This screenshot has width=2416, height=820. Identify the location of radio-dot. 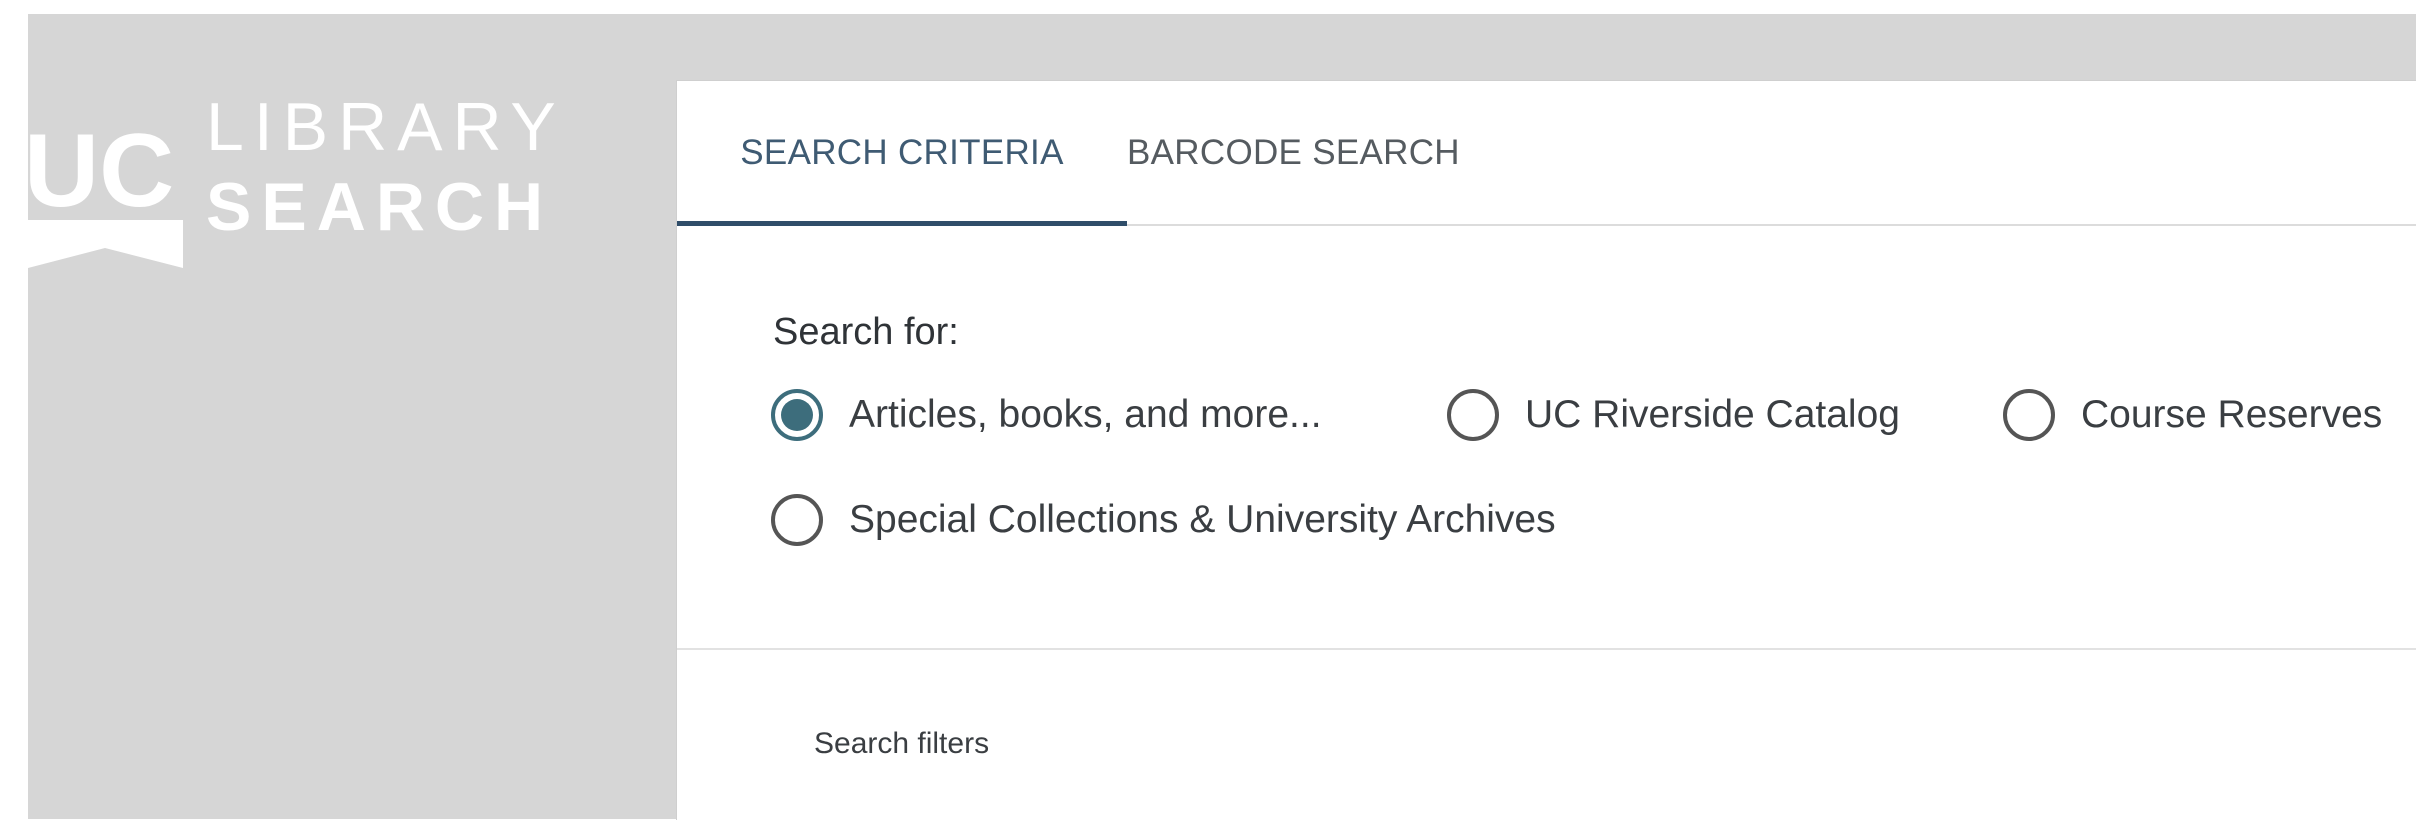
(797, 415).